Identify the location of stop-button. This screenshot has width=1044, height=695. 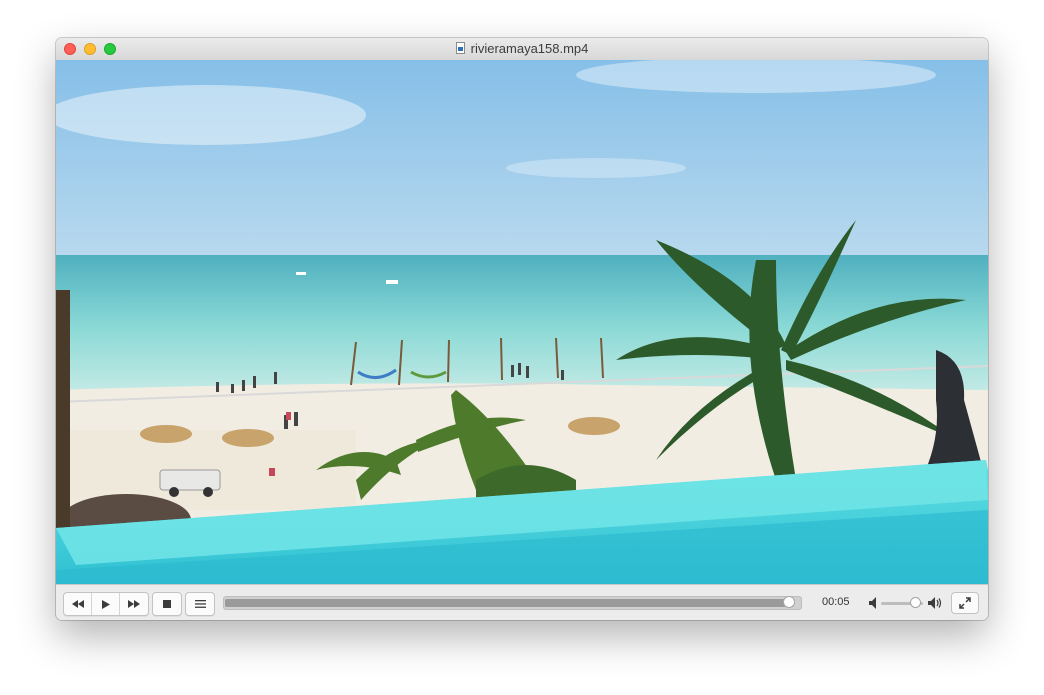
(167, 604).